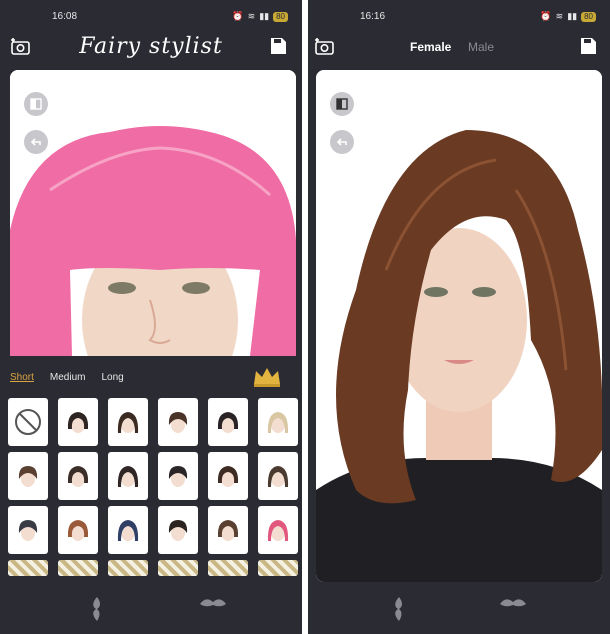 This screenshot has width=610, height=634. I want to click on status-time: 16:08, so click(65, 16).